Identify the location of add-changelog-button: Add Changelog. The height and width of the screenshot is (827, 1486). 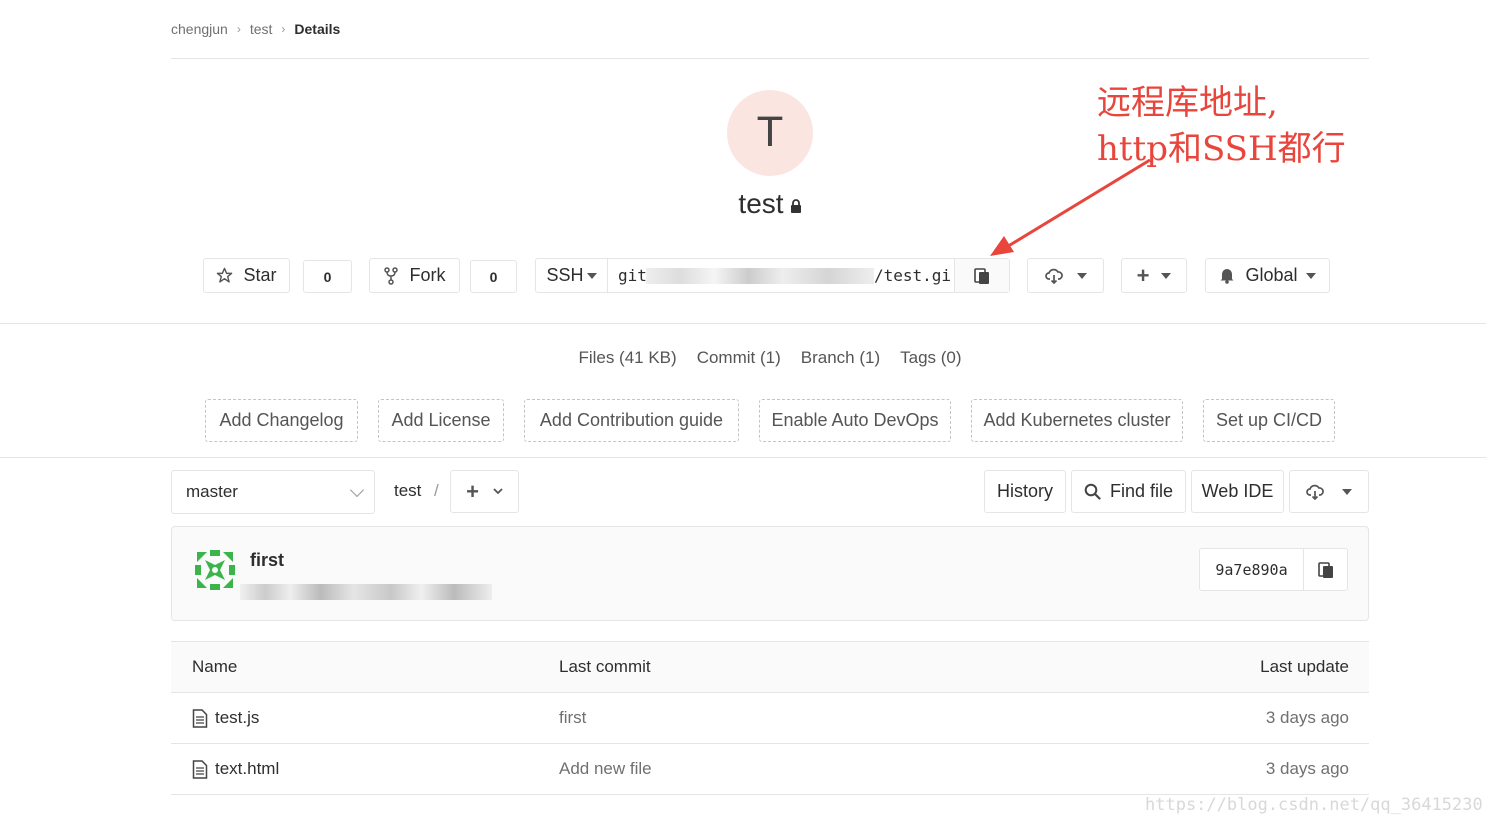
(281, 420).